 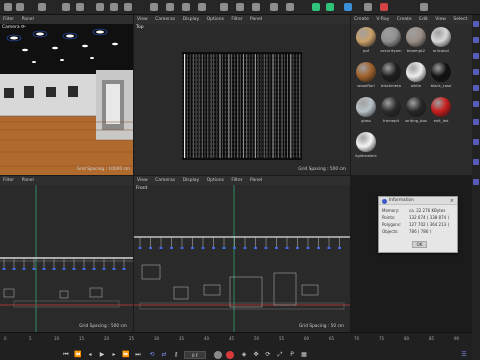 I want to click on lock-tab-icon, so click(x=476, y=162).